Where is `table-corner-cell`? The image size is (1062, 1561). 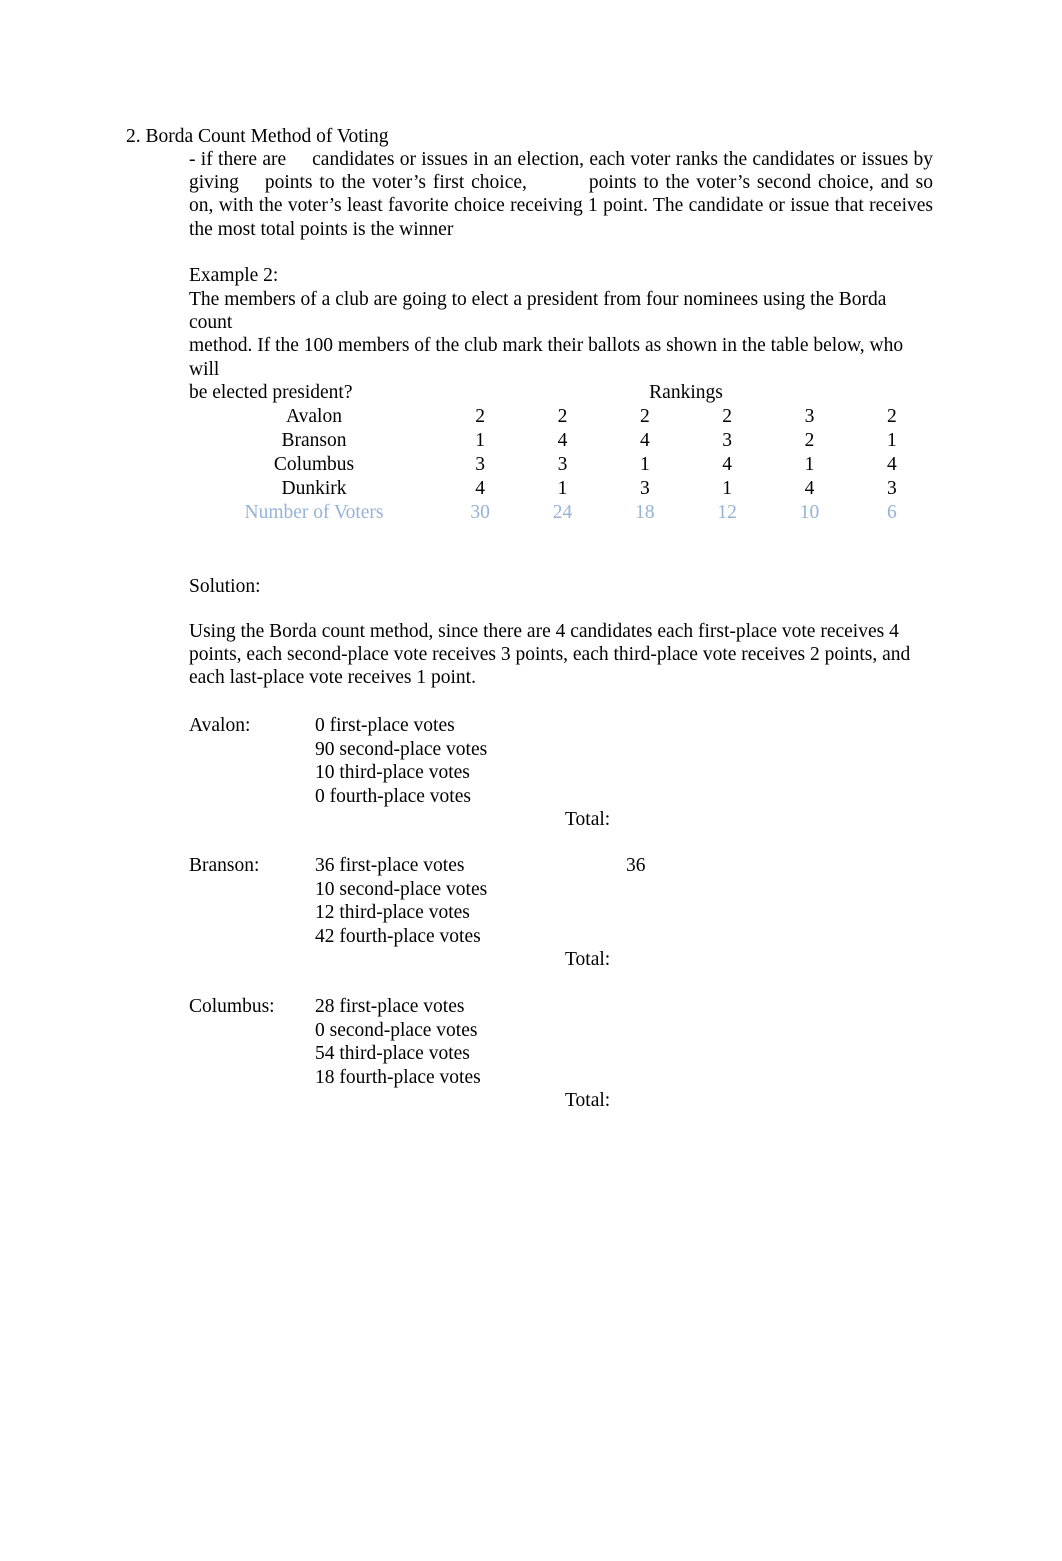 table-corner-cell is located at coordinates (314, 393).